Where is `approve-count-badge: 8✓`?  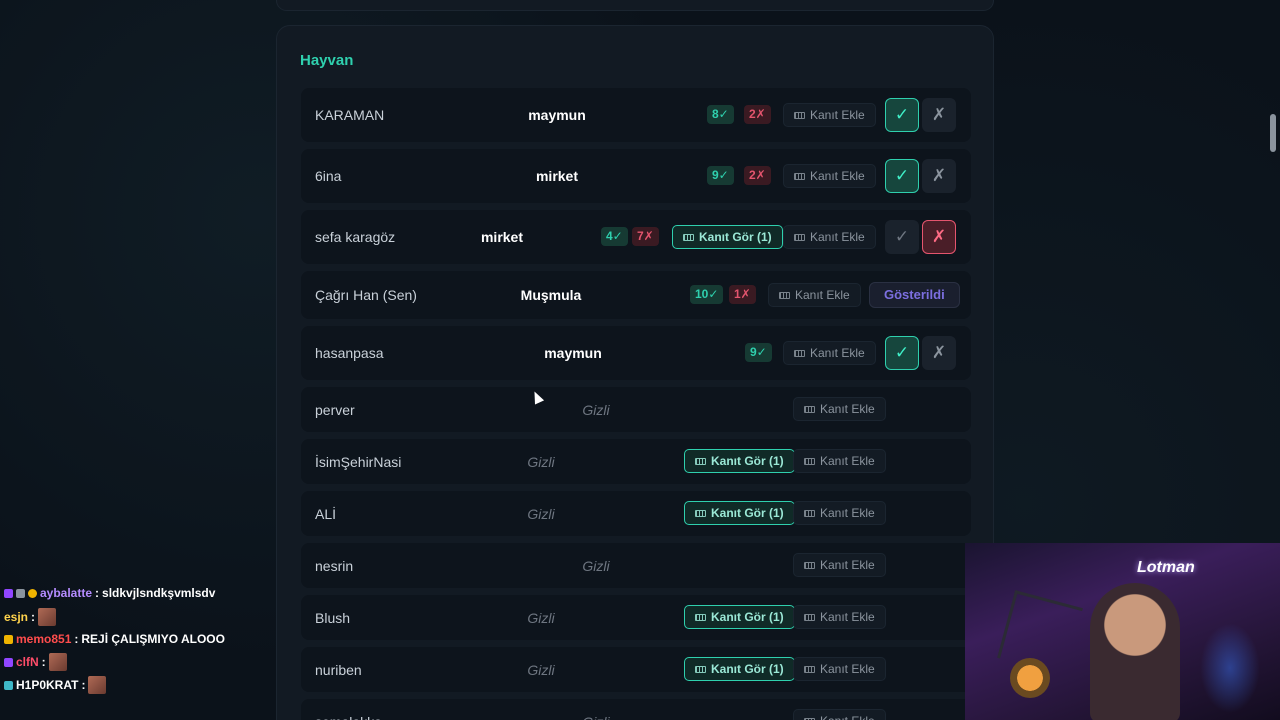
approve-count-badge: 8✓ is located at coordinates (720, 114).